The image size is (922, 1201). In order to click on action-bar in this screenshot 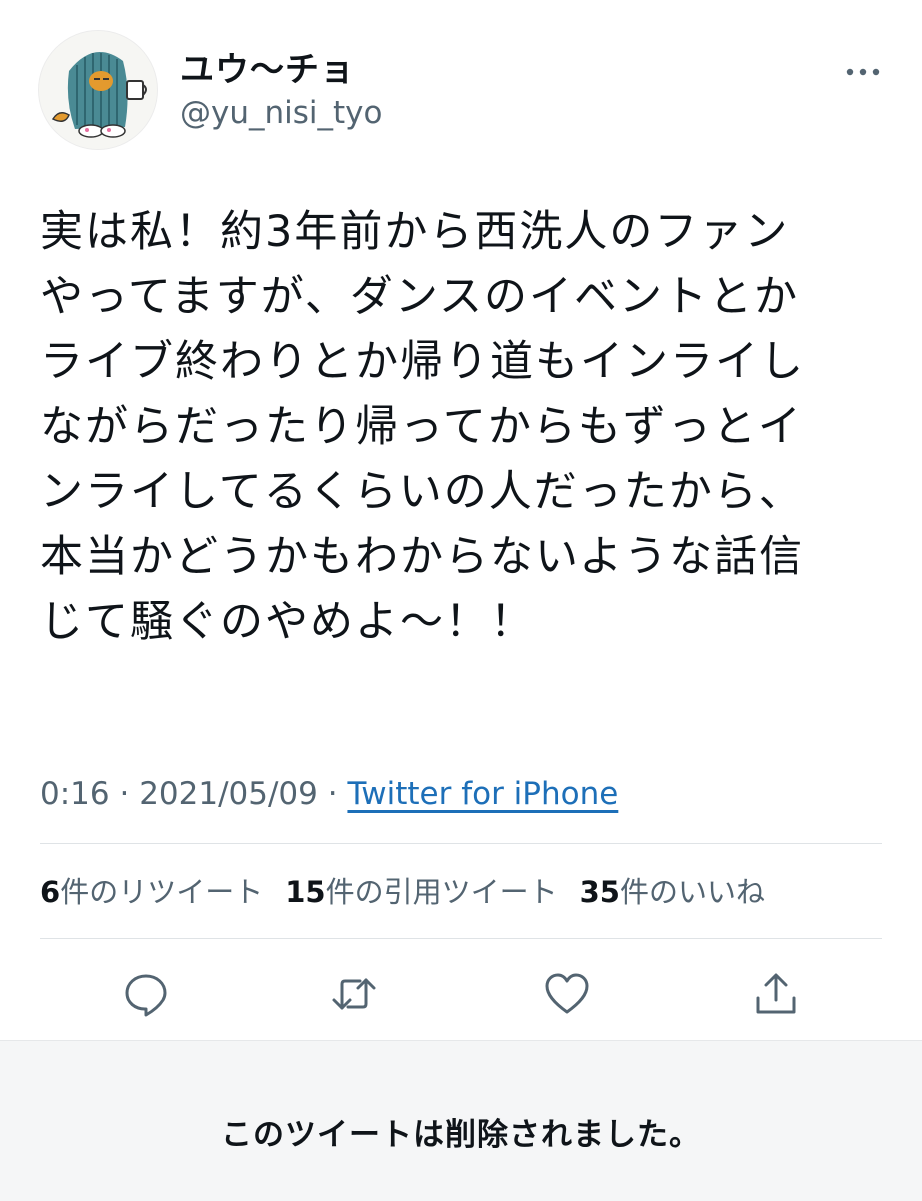, I will do `click(461, 992)`.